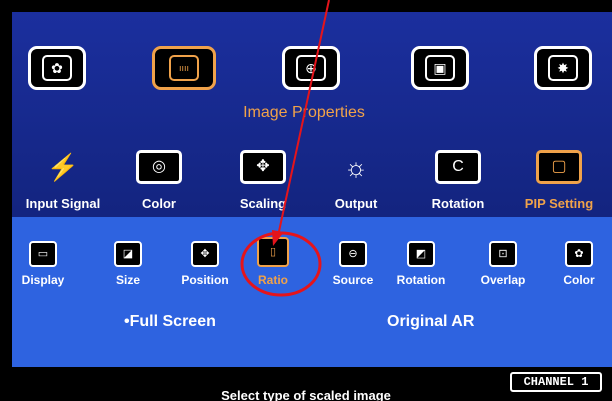 Image resolution: width=612 pixels, height=401 pixels. What do you see at coordinates (273, 252) in the screenshot?
I see `ratio-icon: ▯` at bounding box center [273, 252].